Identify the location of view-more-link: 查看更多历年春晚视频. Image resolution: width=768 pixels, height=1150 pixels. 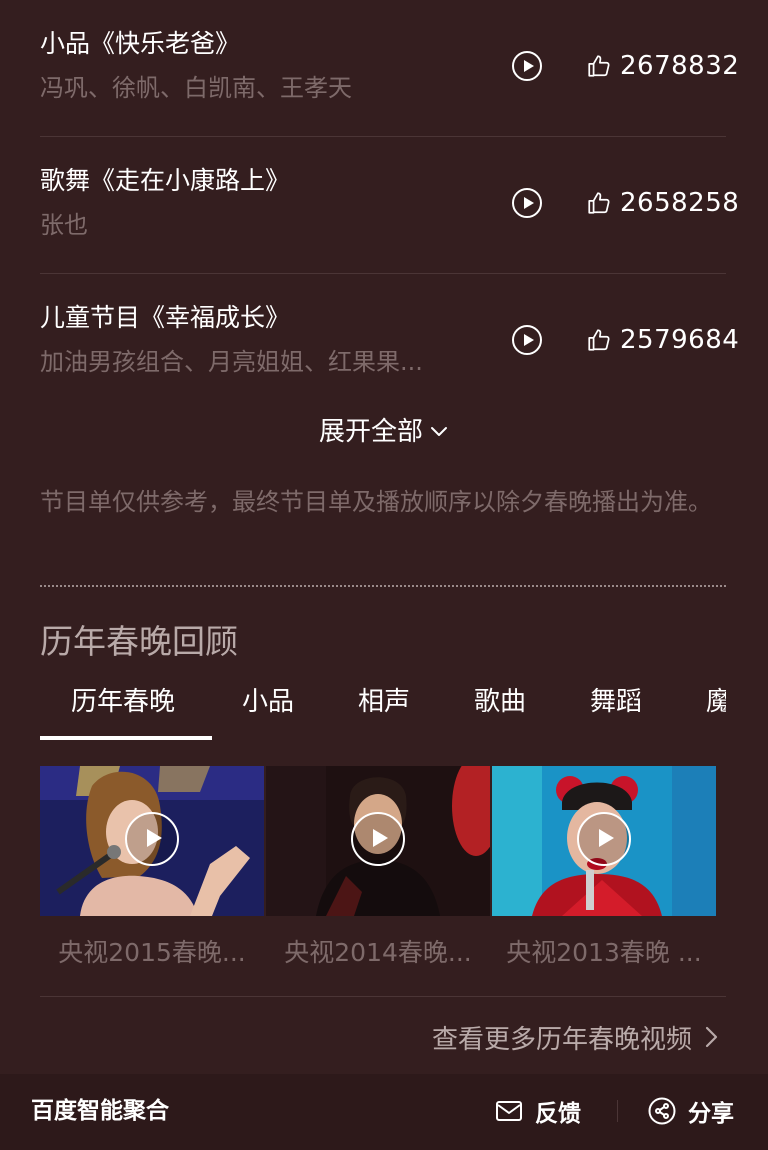
(576, 1037).